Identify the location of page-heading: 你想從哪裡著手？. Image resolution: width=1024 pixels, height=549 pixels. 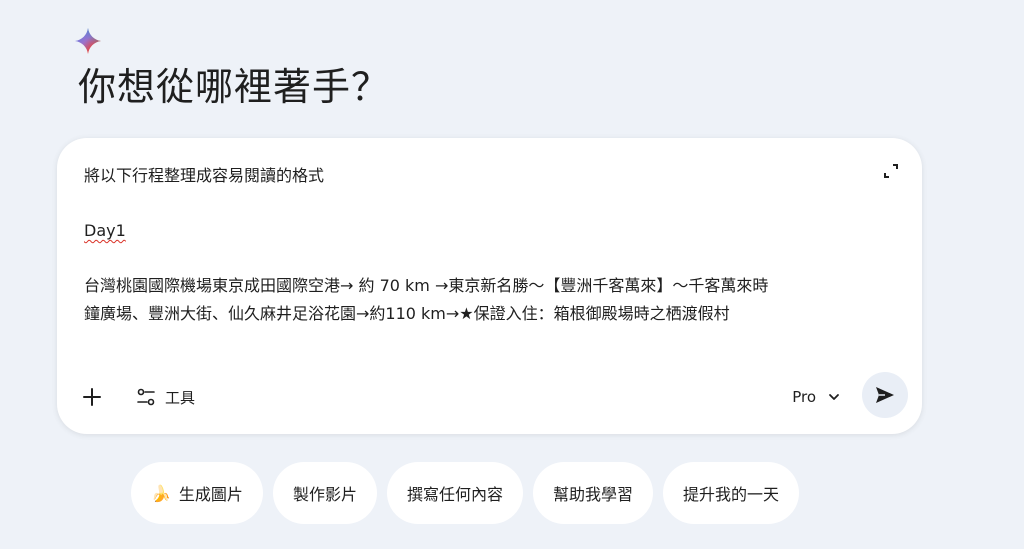
(234, 87).